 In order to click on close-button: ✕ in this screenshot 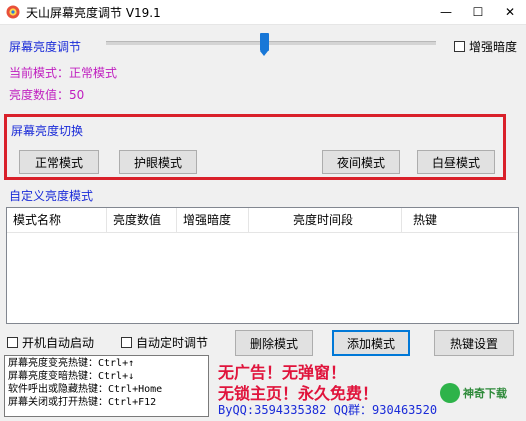, I will do `click(510, 12)`.